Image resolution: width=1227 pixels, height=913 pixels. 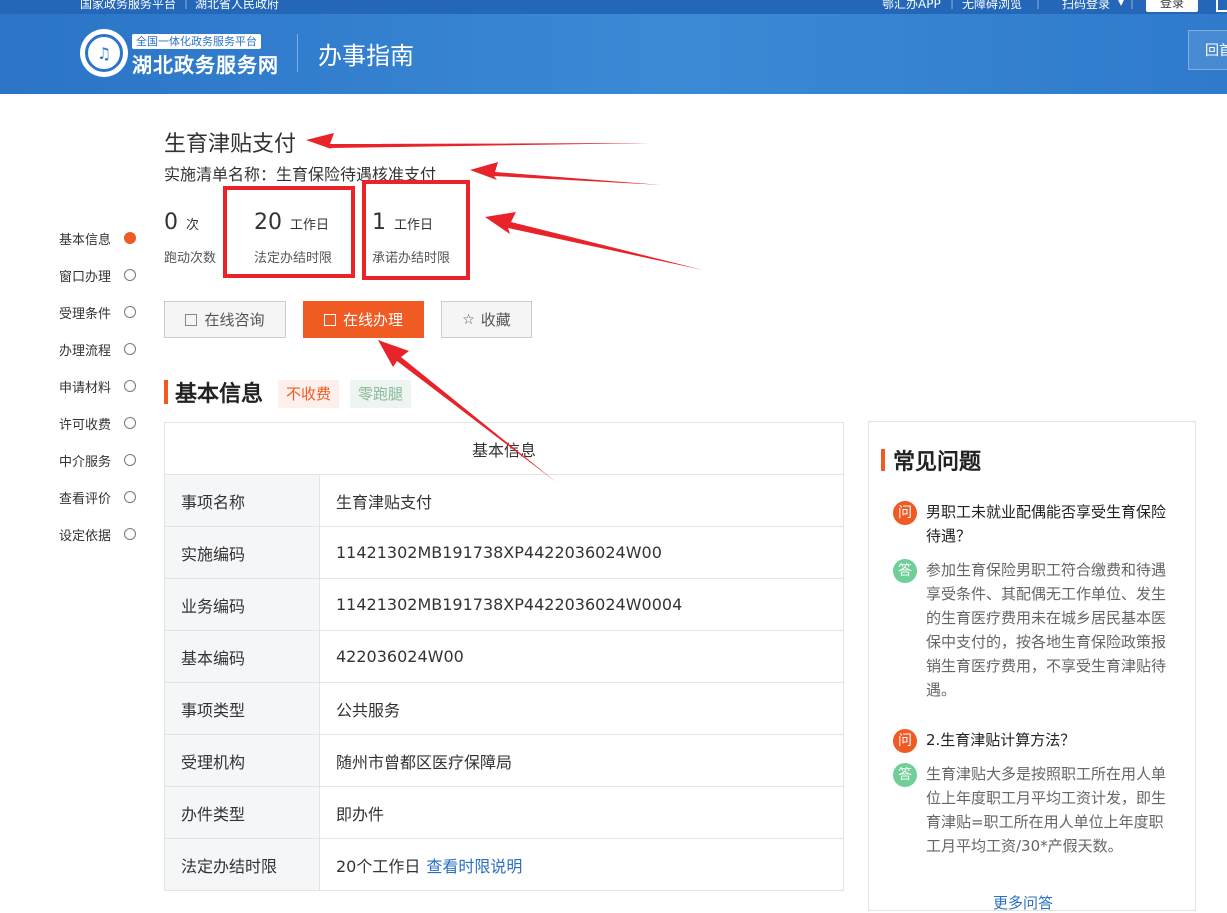 What do you see at coordinates (1172, 6) in the screenshot?
I see `login-button: 登录` at bounding box center [1172, 6].